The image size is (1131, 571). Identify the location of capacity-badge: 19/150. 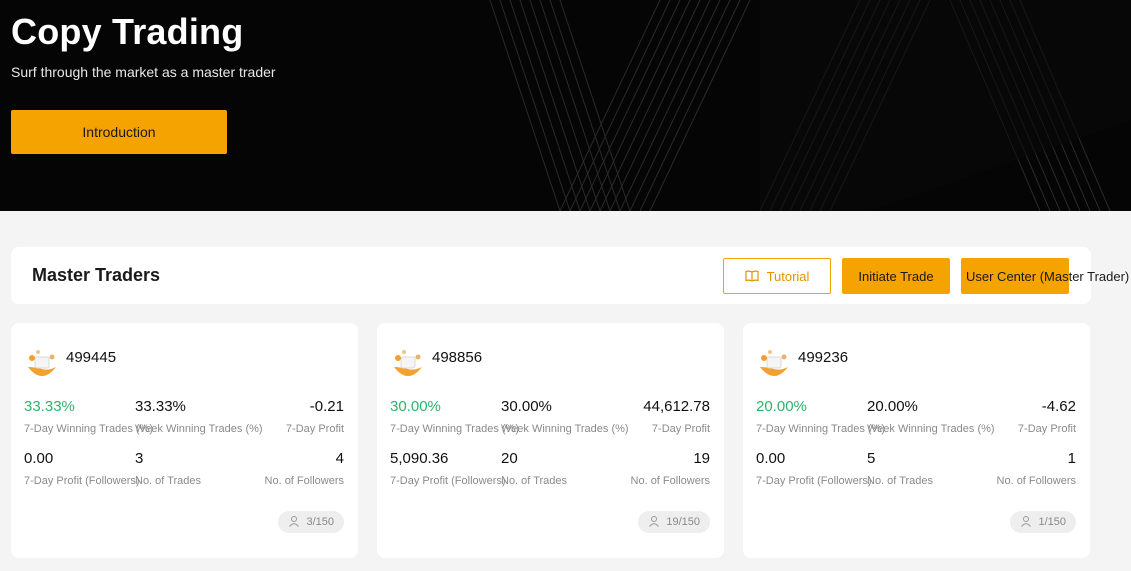
(674, 522).